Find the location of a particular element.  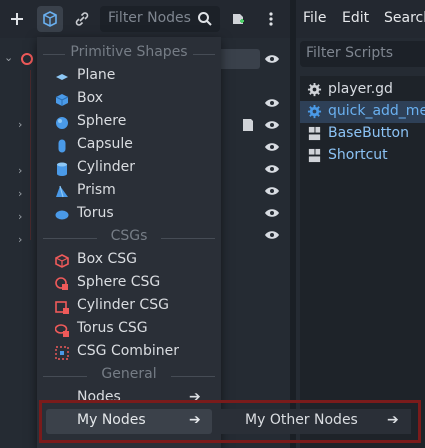

menu-item-label: Box is located at coordinates (90, 98).